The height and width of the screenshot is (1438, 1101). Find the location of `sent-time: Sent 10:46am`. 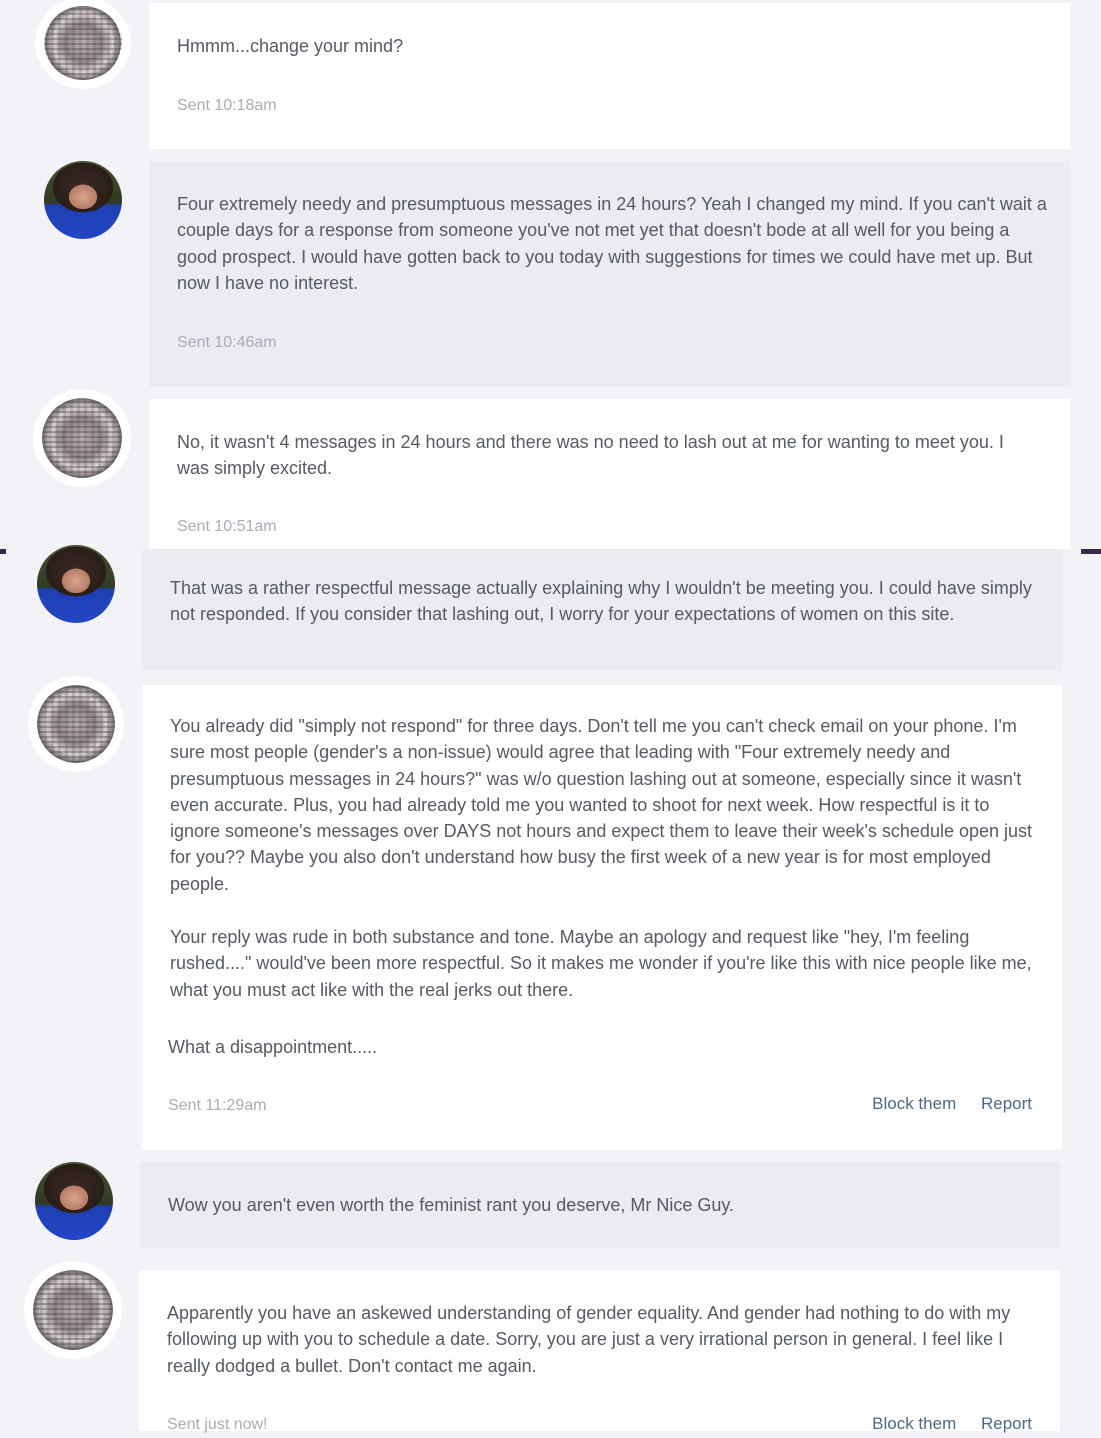

sent-time: Sent 10:46am is located at coordinates (227, 342).